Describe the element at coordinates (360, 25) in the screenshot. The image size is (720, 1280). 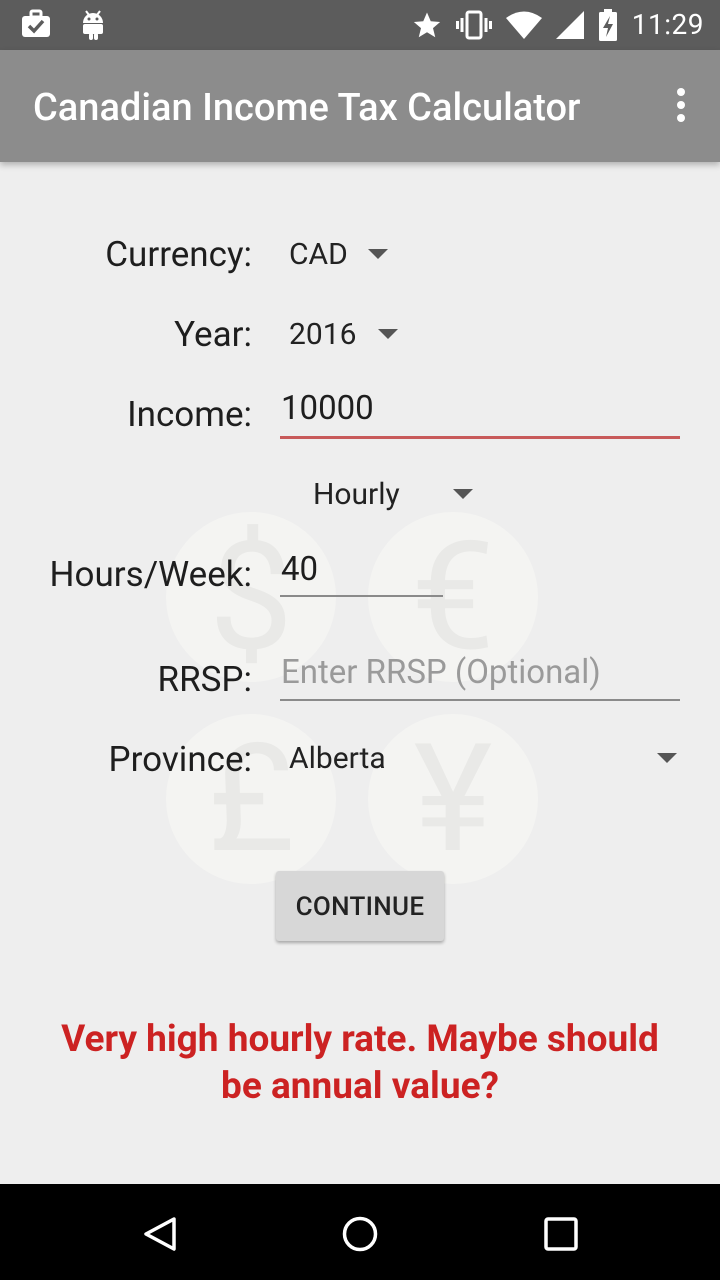
I see `status-bar: 11:29` at that location.